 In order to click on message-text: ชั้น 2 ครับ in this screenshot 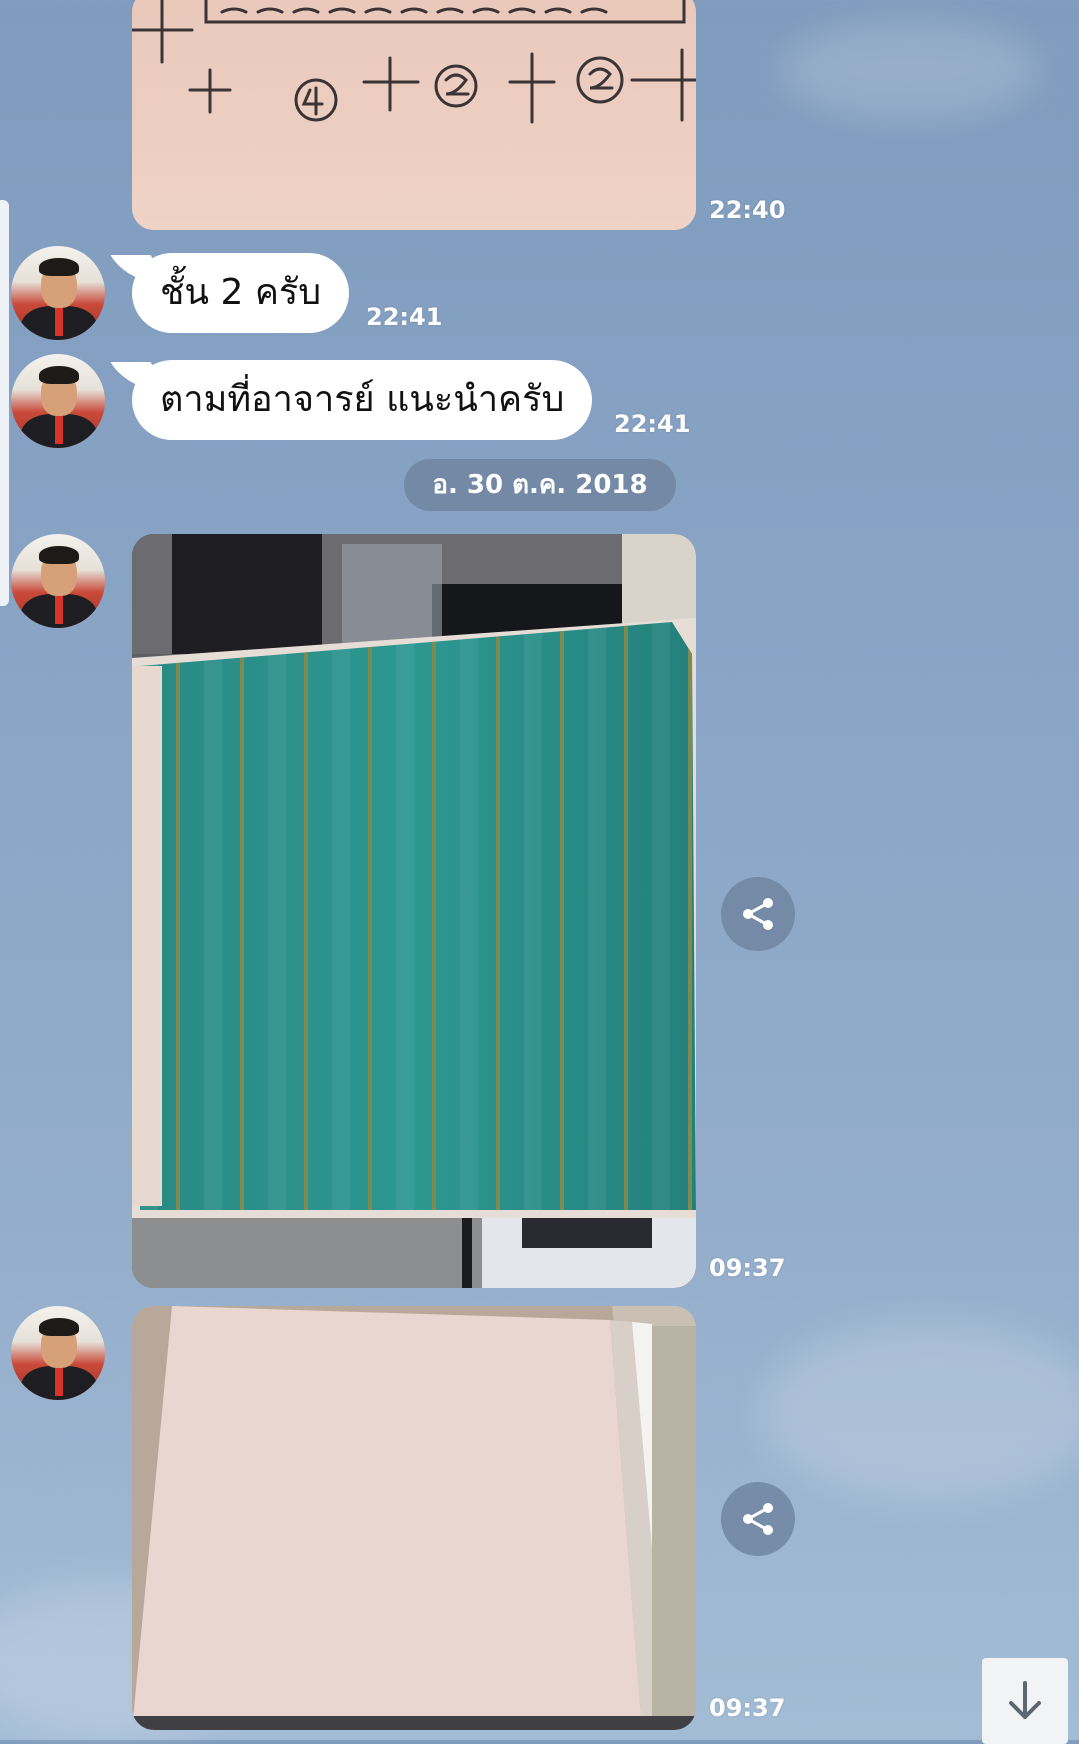, I will do `click(241, 292)`.